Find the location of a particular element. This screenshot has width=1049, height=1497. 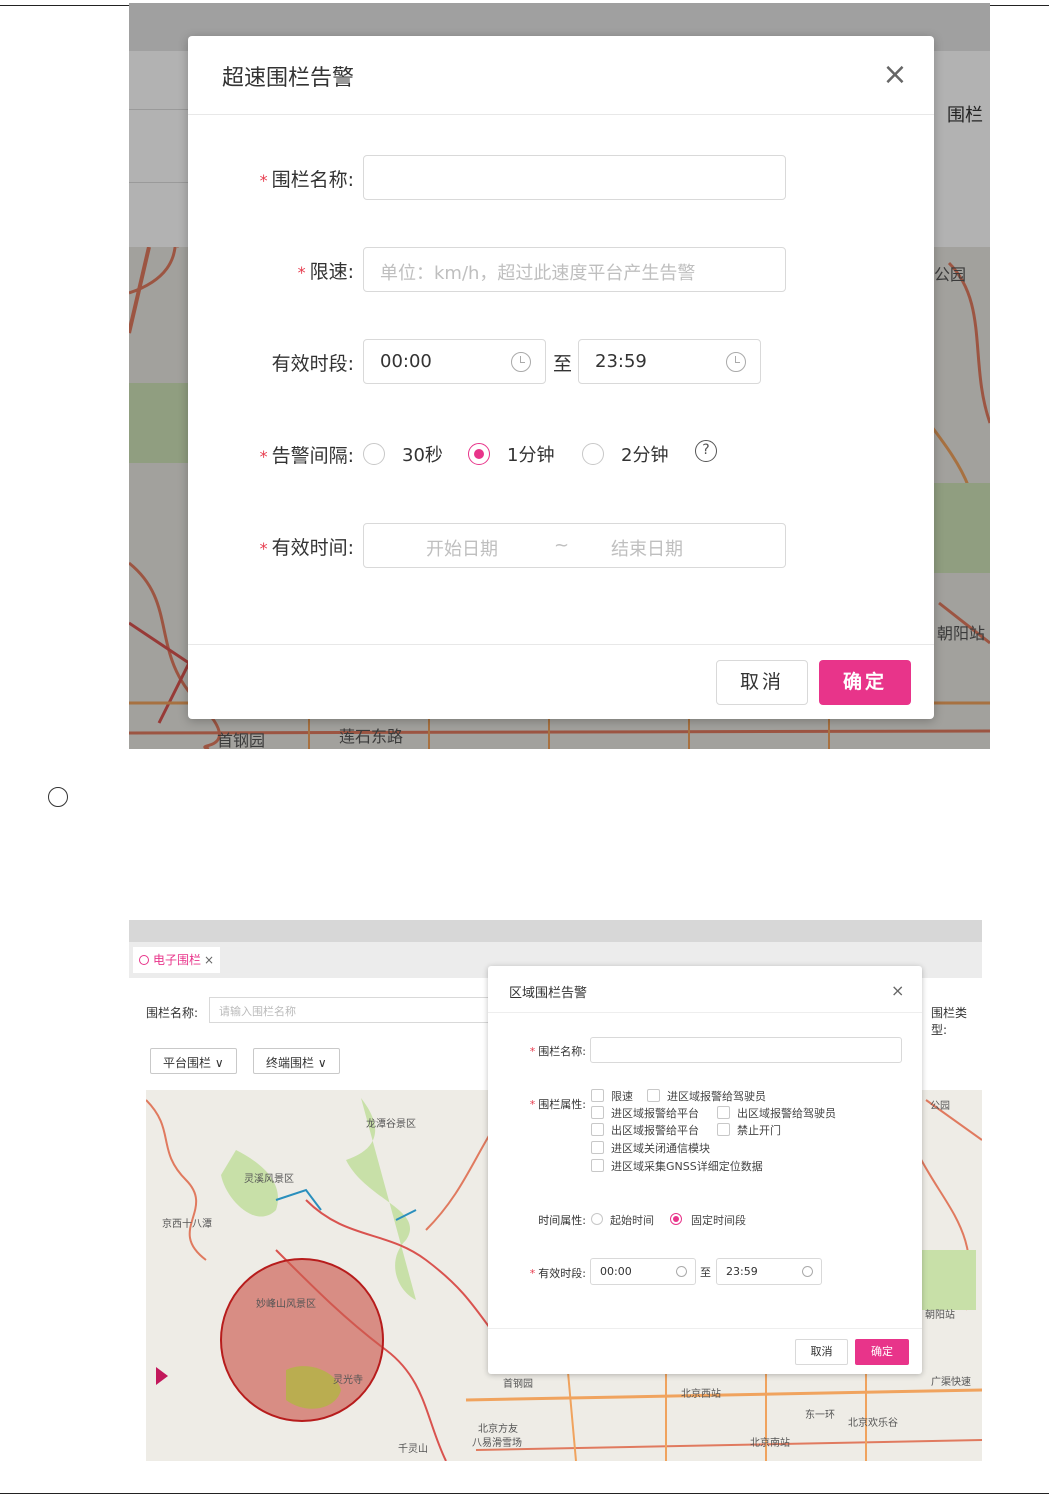

map-label: 北京方友 is located at coordinates (498, 1429).